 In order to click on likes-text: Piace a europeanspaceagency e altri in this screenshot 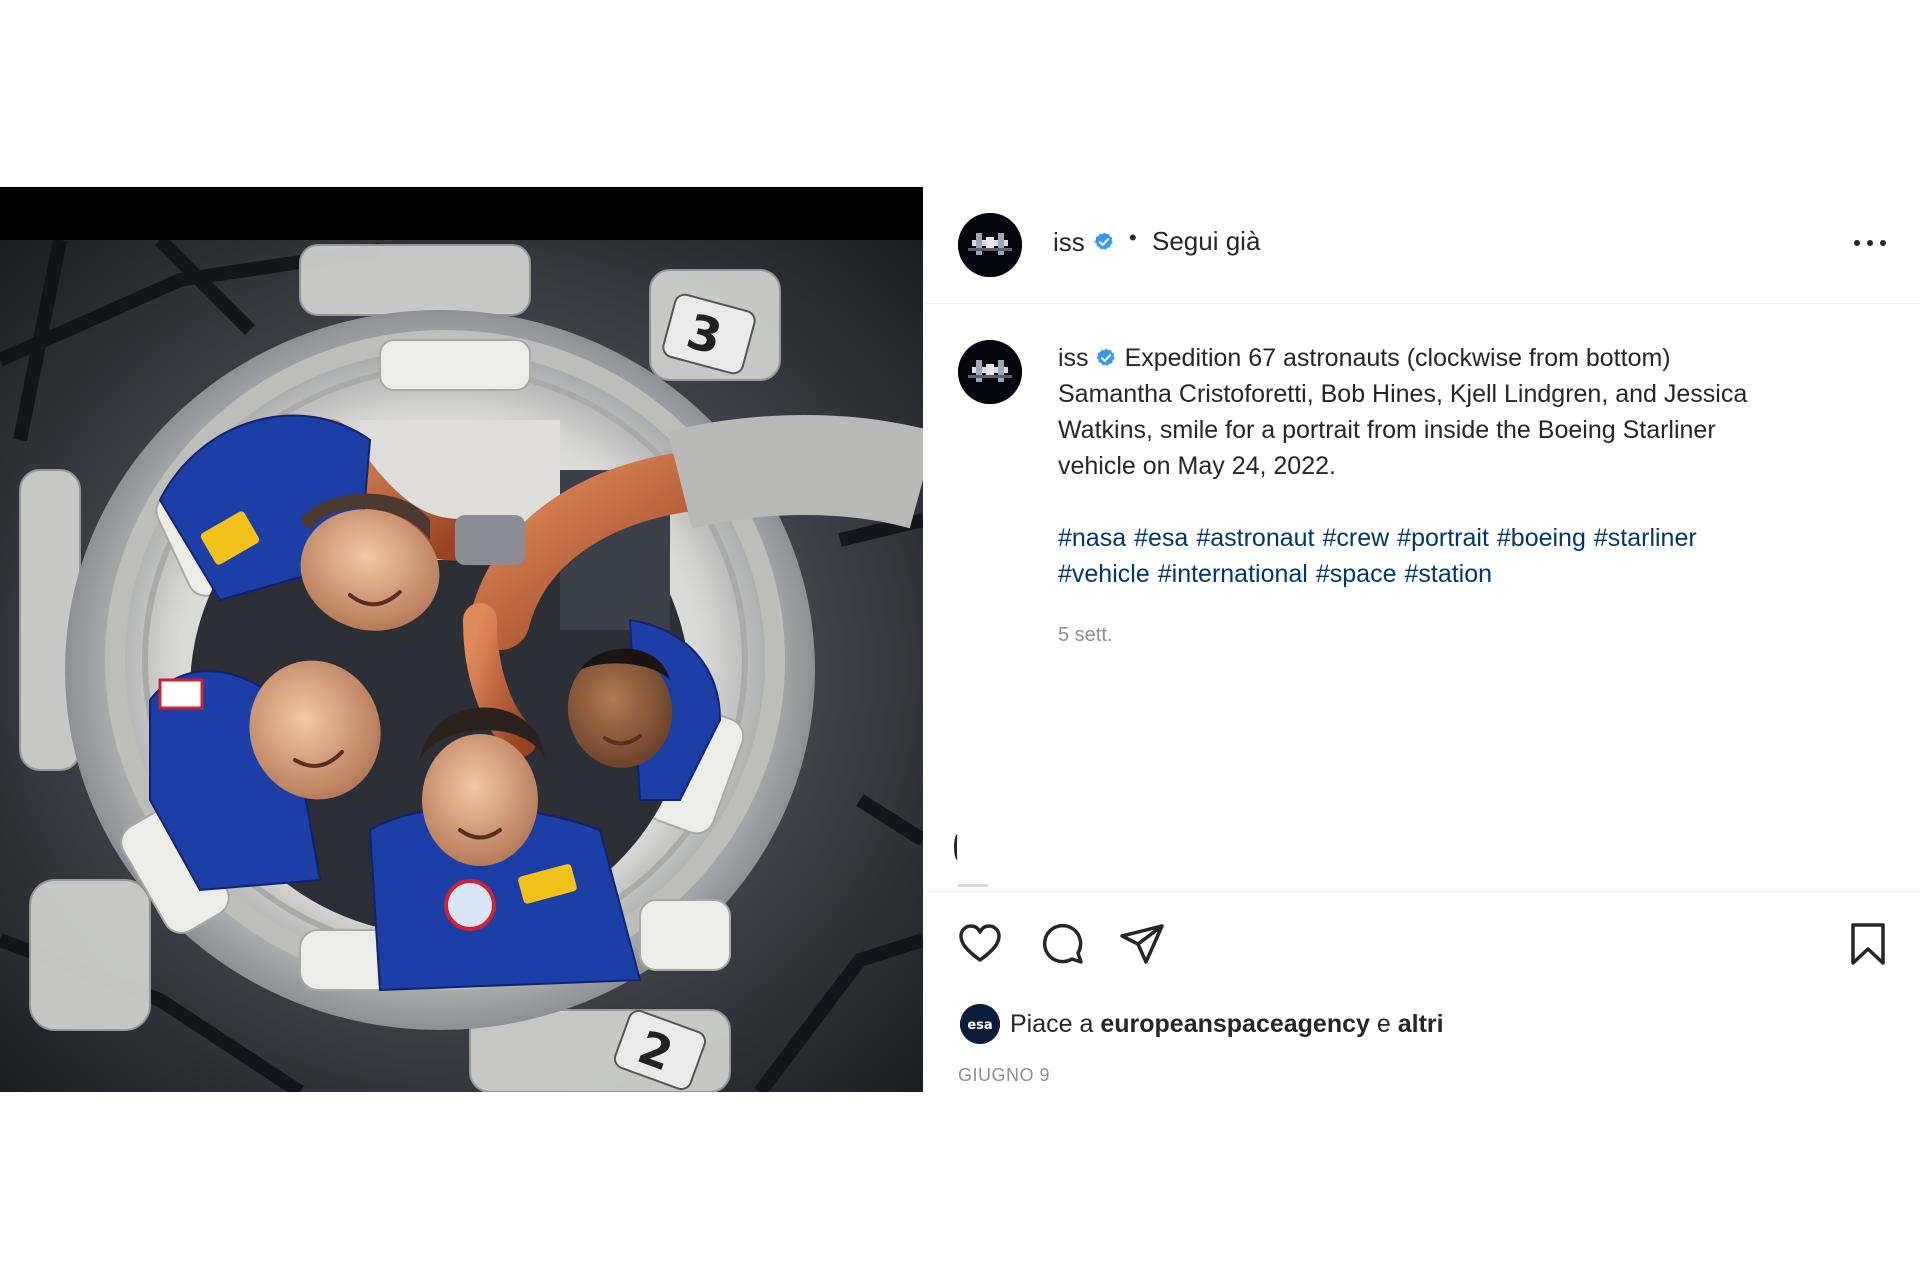, I will do `click(1227, 1024)`.